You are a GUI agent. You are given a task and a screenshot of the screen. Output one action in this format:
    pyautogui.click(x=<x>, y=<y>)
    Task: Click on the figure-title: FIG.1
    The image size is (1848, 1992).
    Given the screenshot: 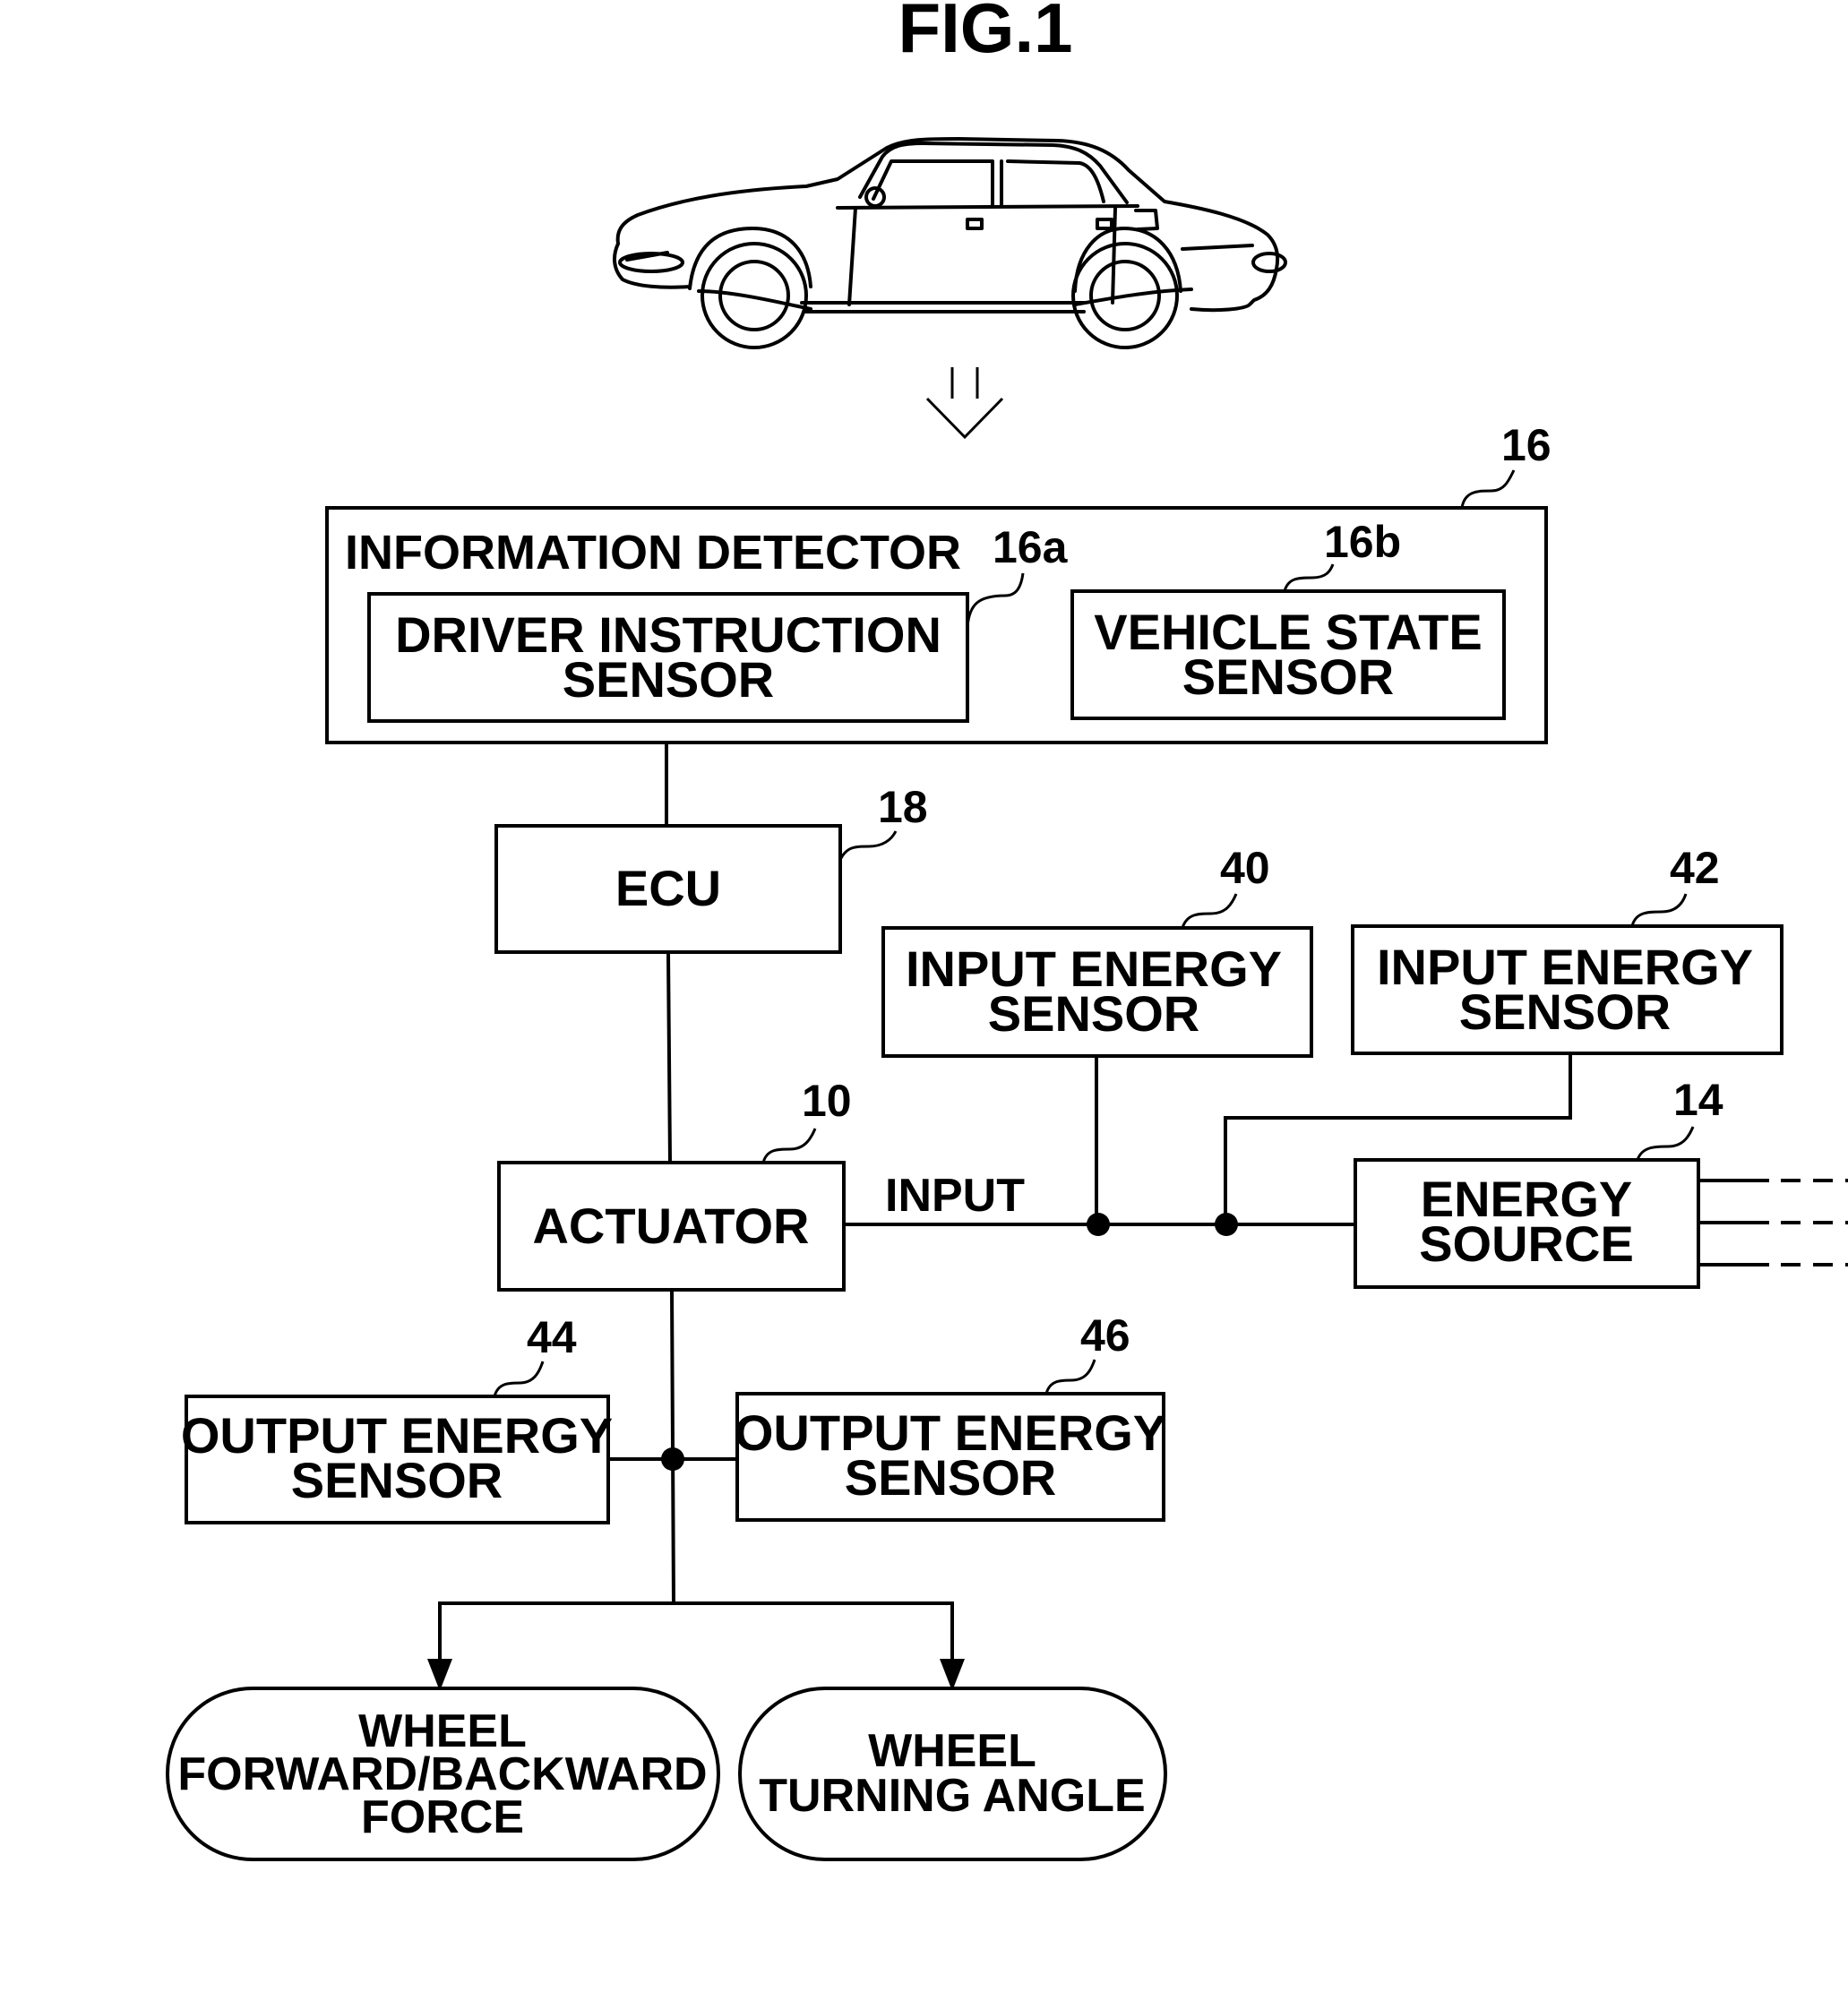 What is the action you would take?
    pyautogui.click(x=985, y=33)
    